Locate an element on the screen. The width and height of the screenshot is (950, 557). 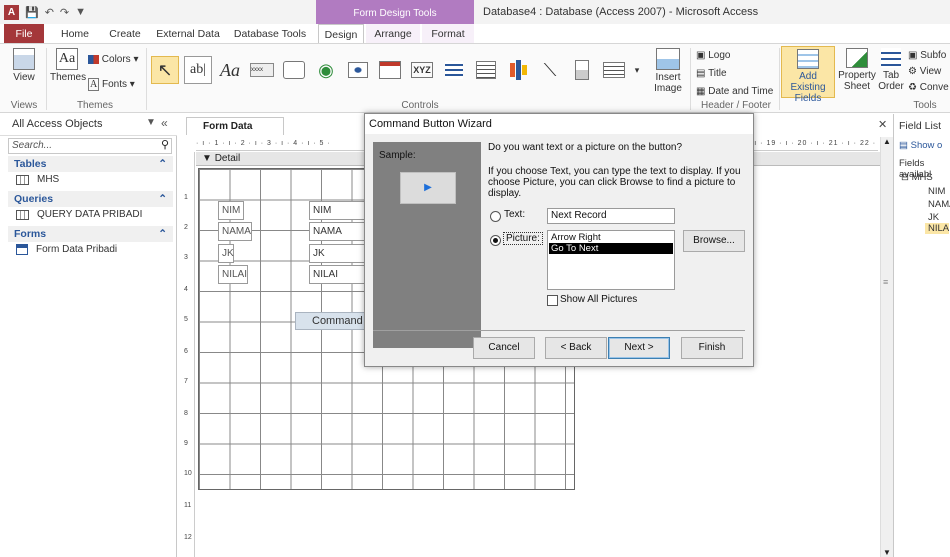
tab-order-button: Tab Order is located at coordinates (891, 70).